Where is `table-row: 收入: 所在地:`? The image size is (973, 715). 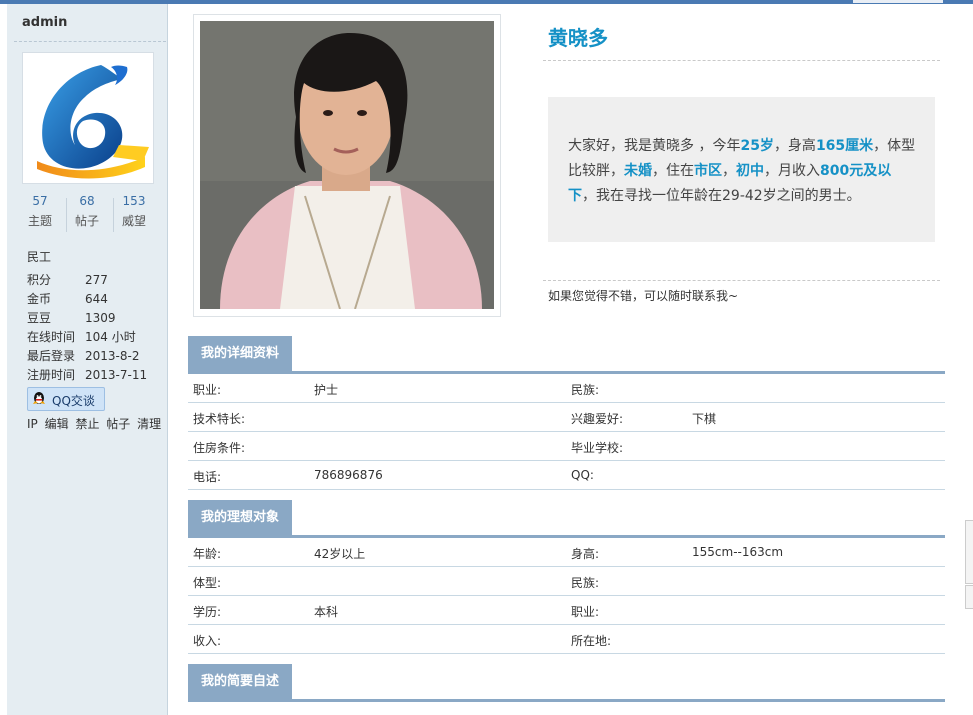 table-row: 收入: 所在地: is located at coordinates (566, 639).